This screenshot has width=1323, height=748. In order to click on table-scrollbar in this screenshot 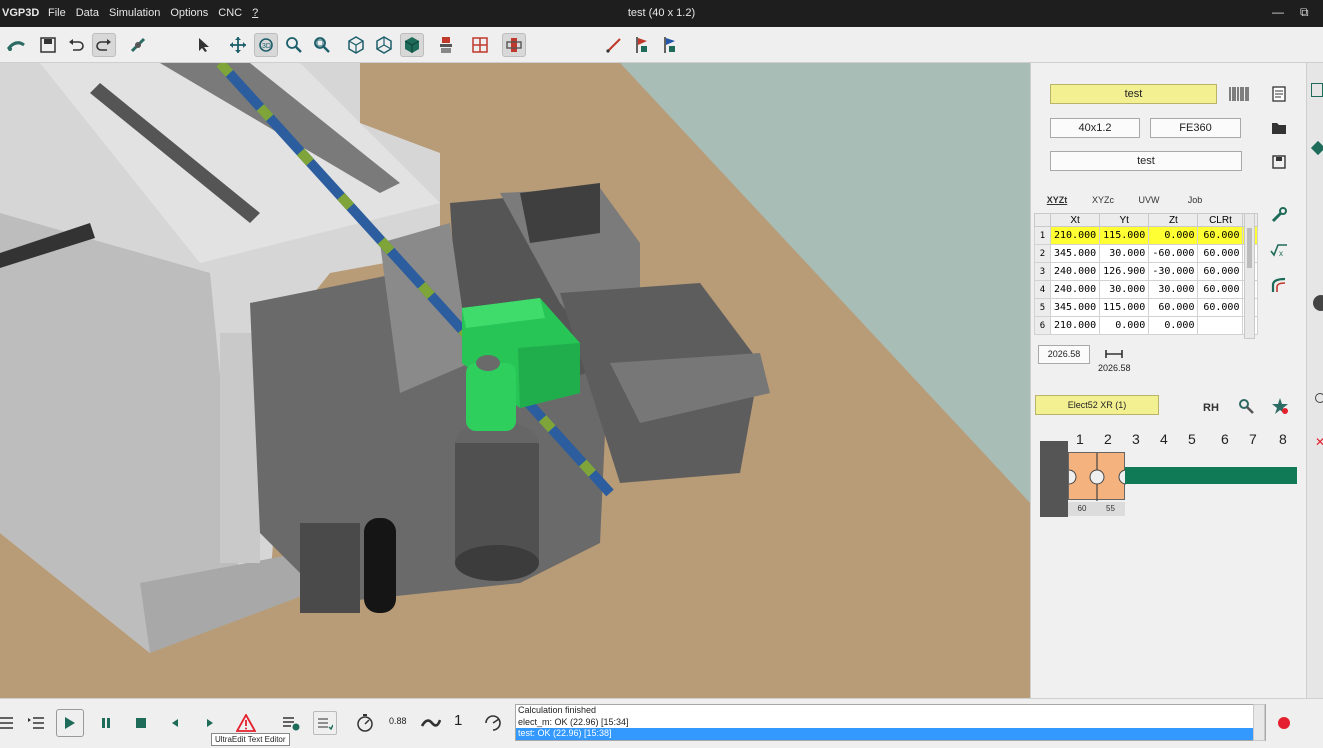, I will do `click(1249, 276)`.